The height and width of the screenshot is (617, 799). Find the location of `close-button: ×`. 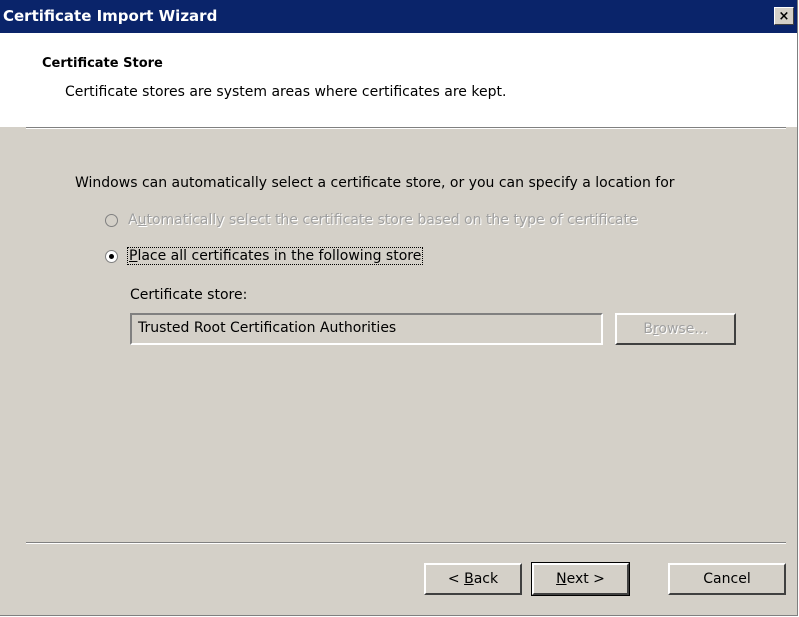

close-button: × is located at coordinates (784, 16).